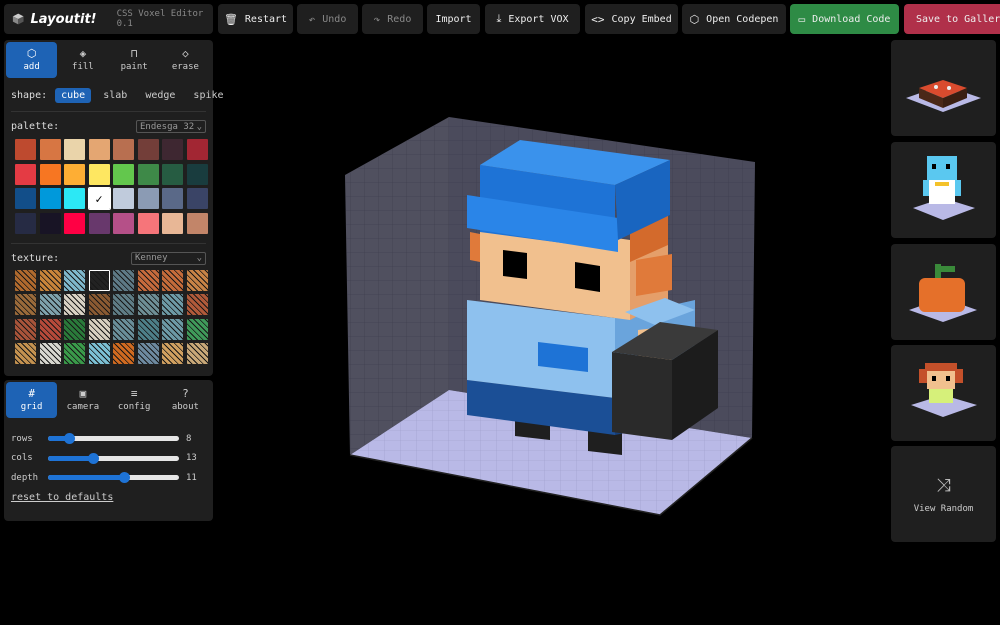 Image resolution: width=1000 pixels, height=625 pixels. Describe the element at coordinates (168, 258) in the screenshot. I see `texture-select: Kenney ⌄` at that location.